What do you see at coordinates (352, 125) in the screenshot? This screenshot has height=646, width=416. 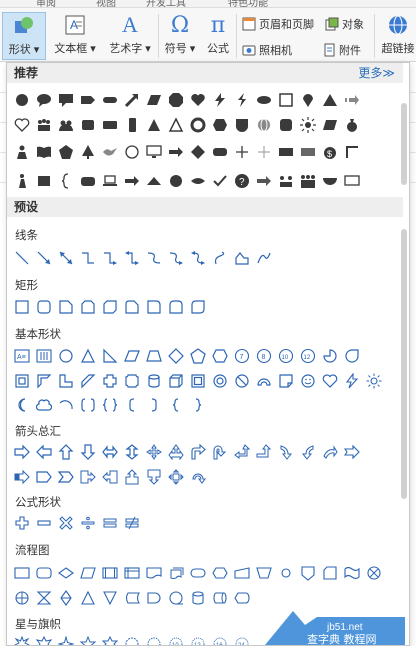 I see `money-bag-shape` at bounding box center [352, 125].